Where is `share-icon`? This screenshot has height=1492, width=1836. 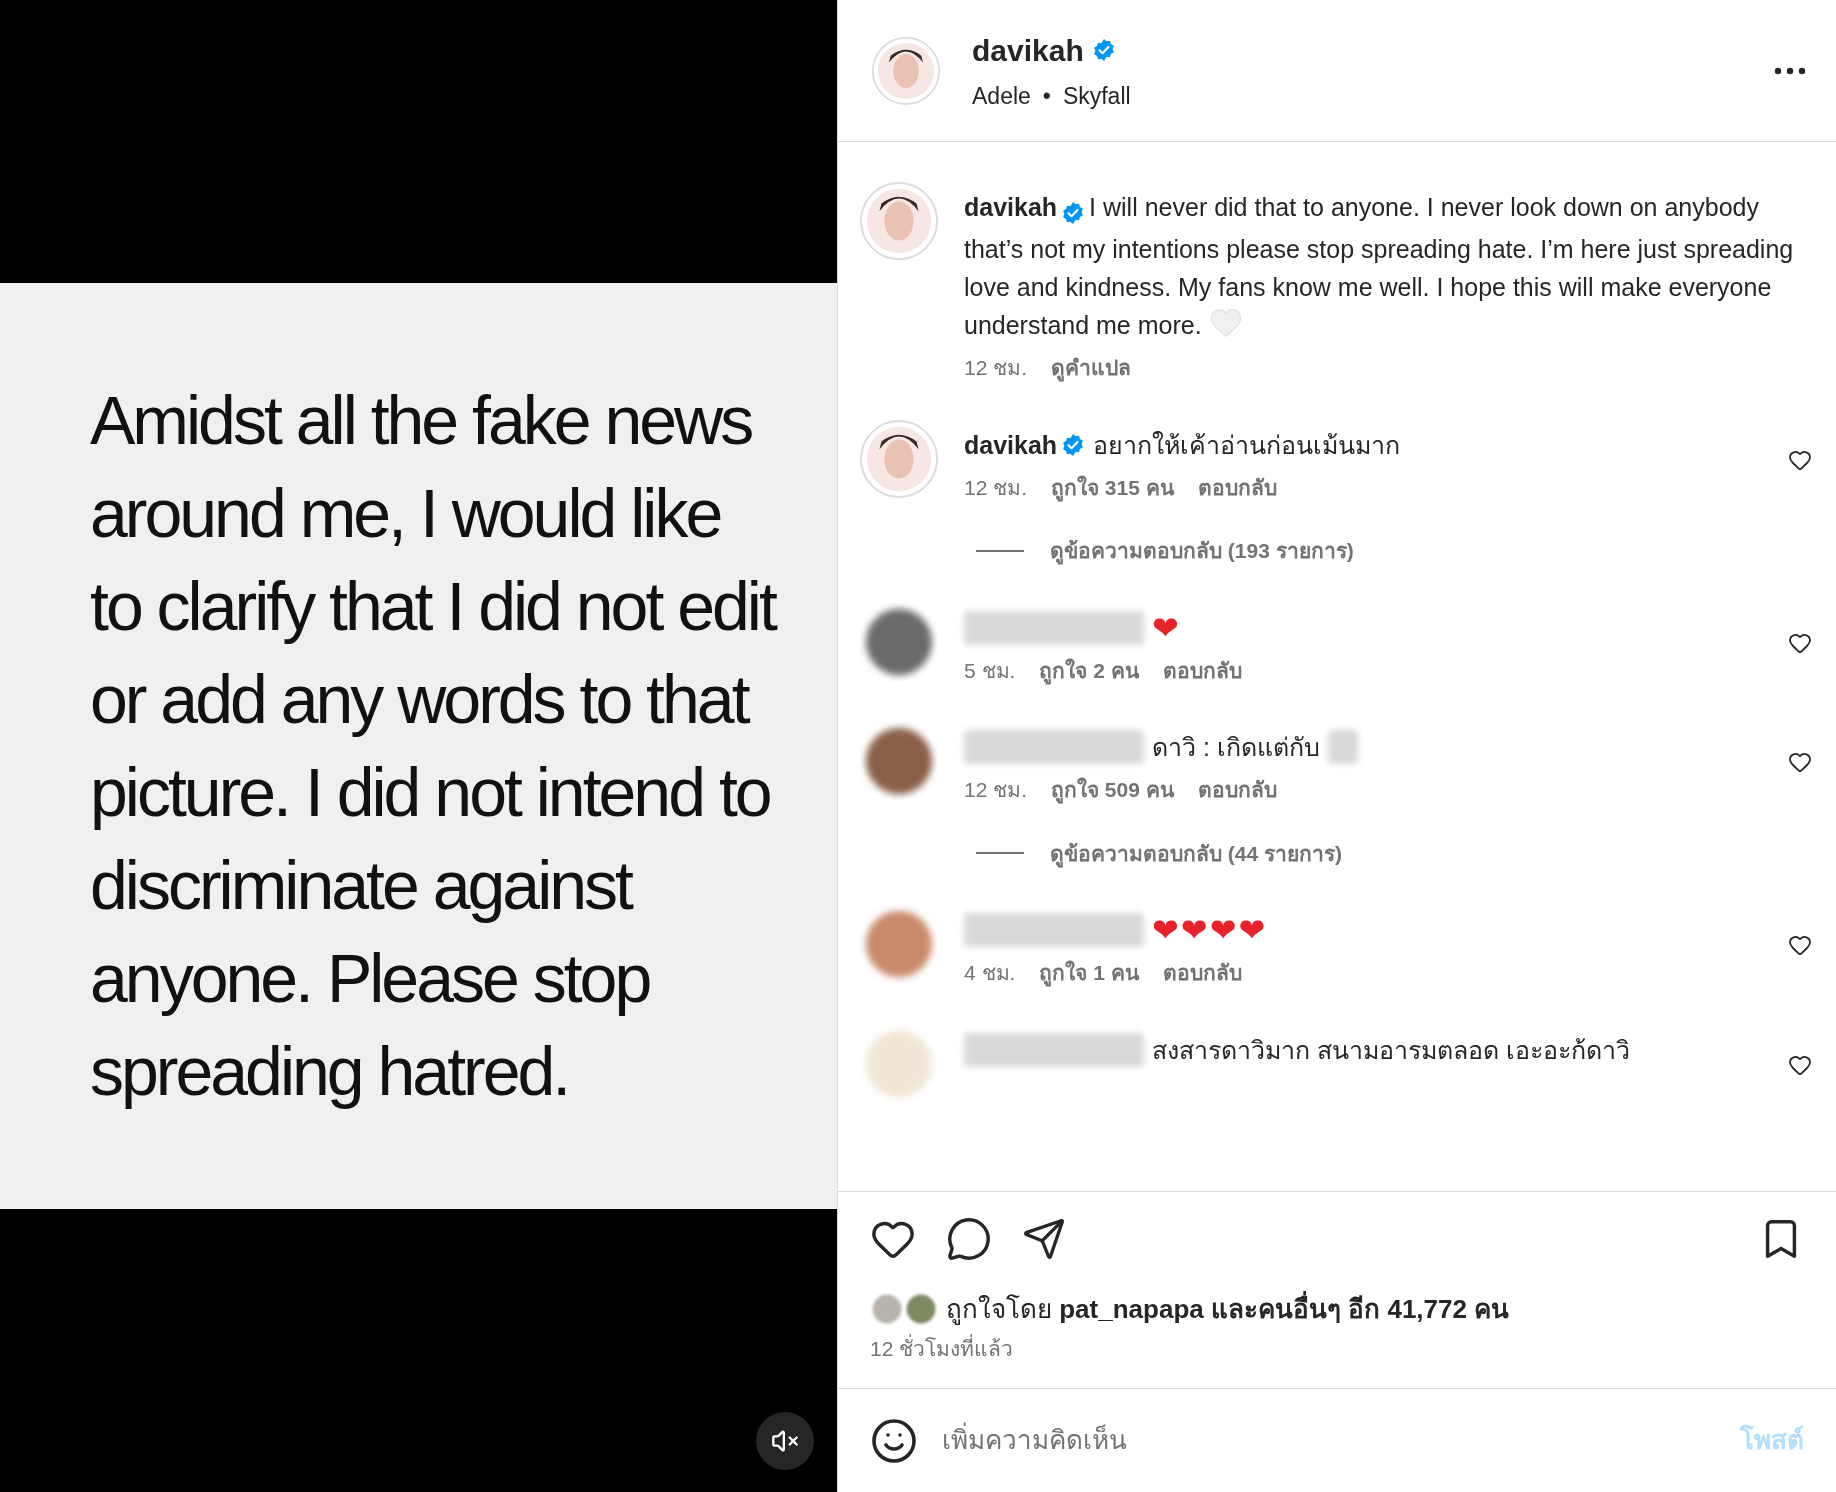
share-icon is located at coordinates (1044, 1238).